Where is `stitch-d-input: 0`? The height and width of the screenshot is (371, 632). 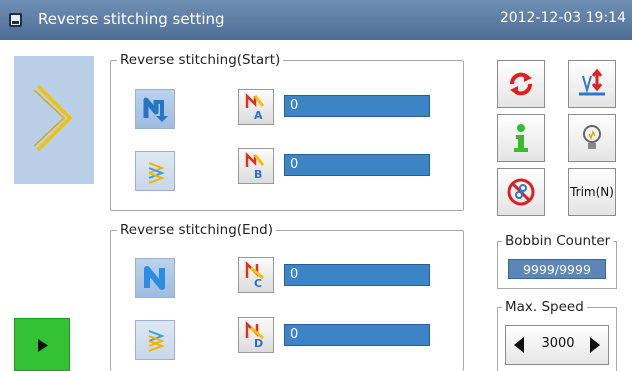 stitch-d-input: 0 is located at coordinates (357, 335).